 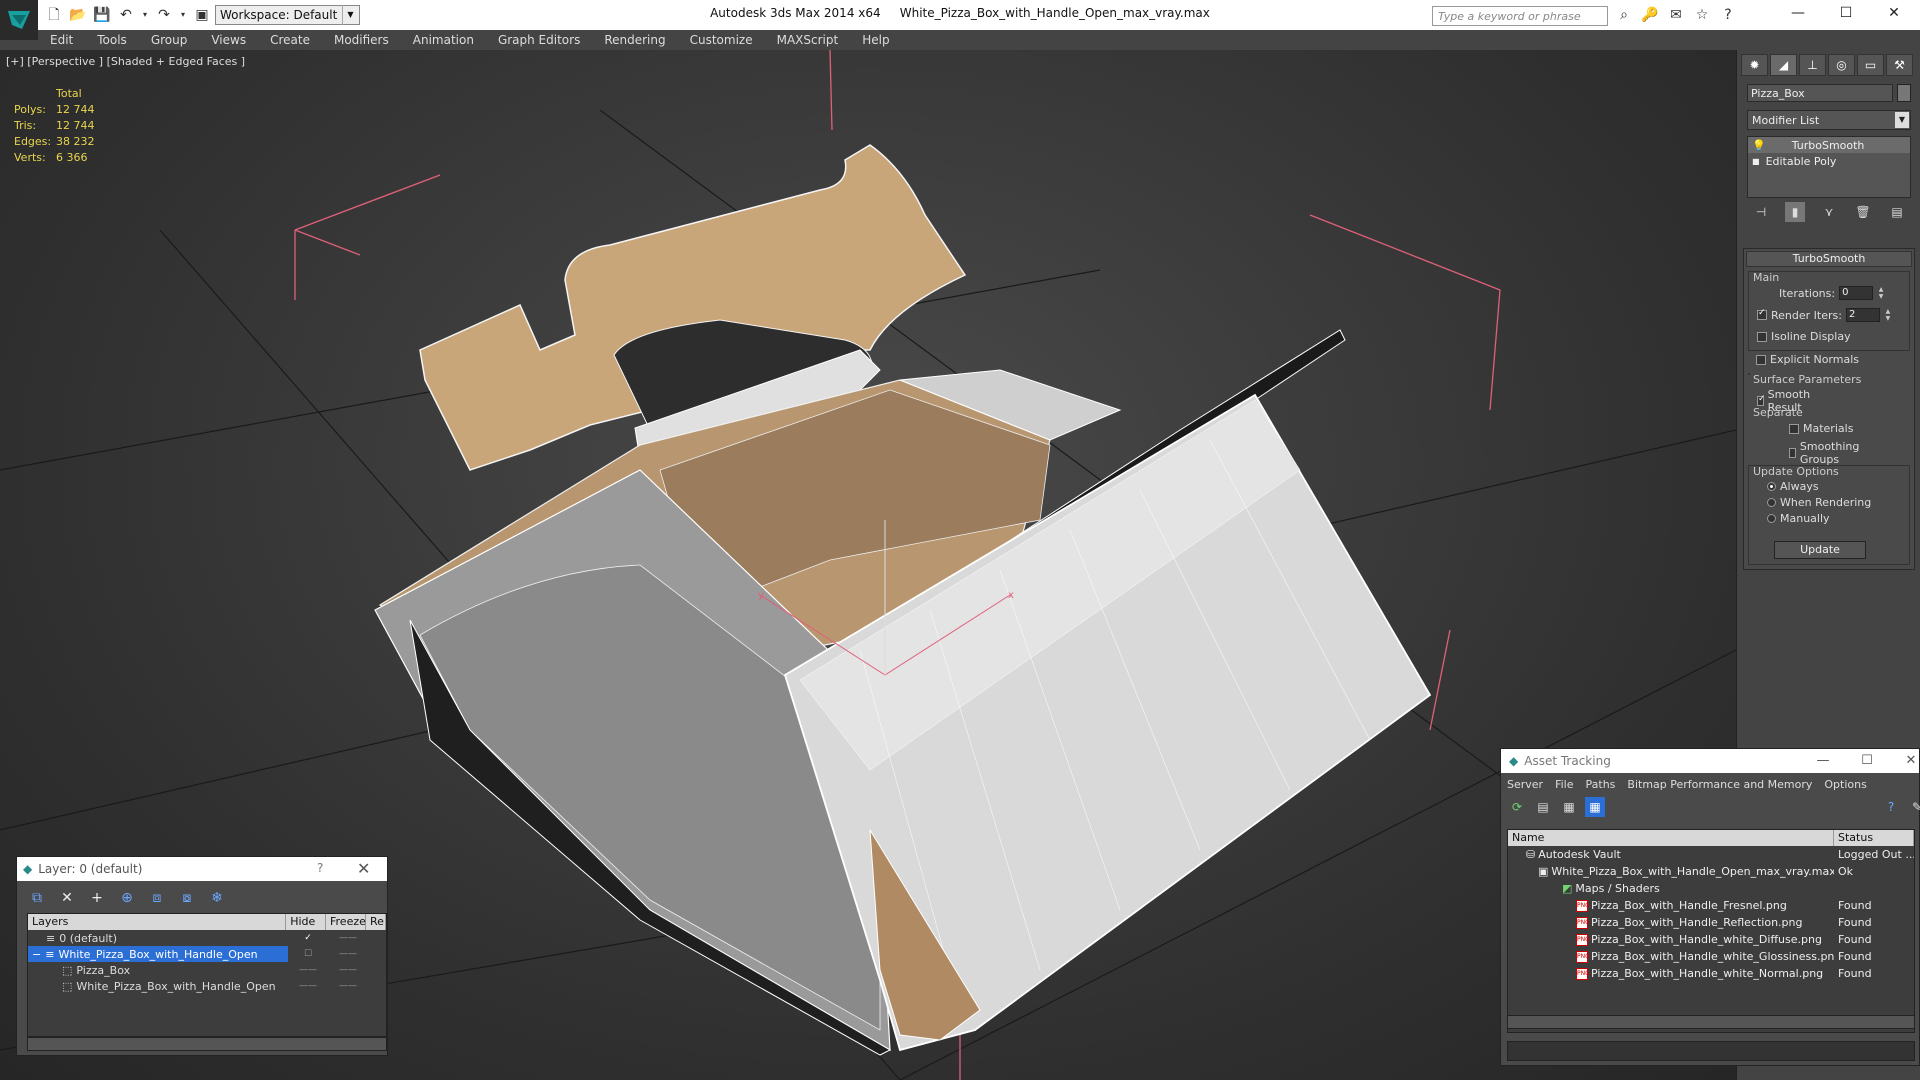 What do you see at coordinates (1794, 428) in the screenshot?
I see `materials-checkbox` at bounding box center [1794, 428].